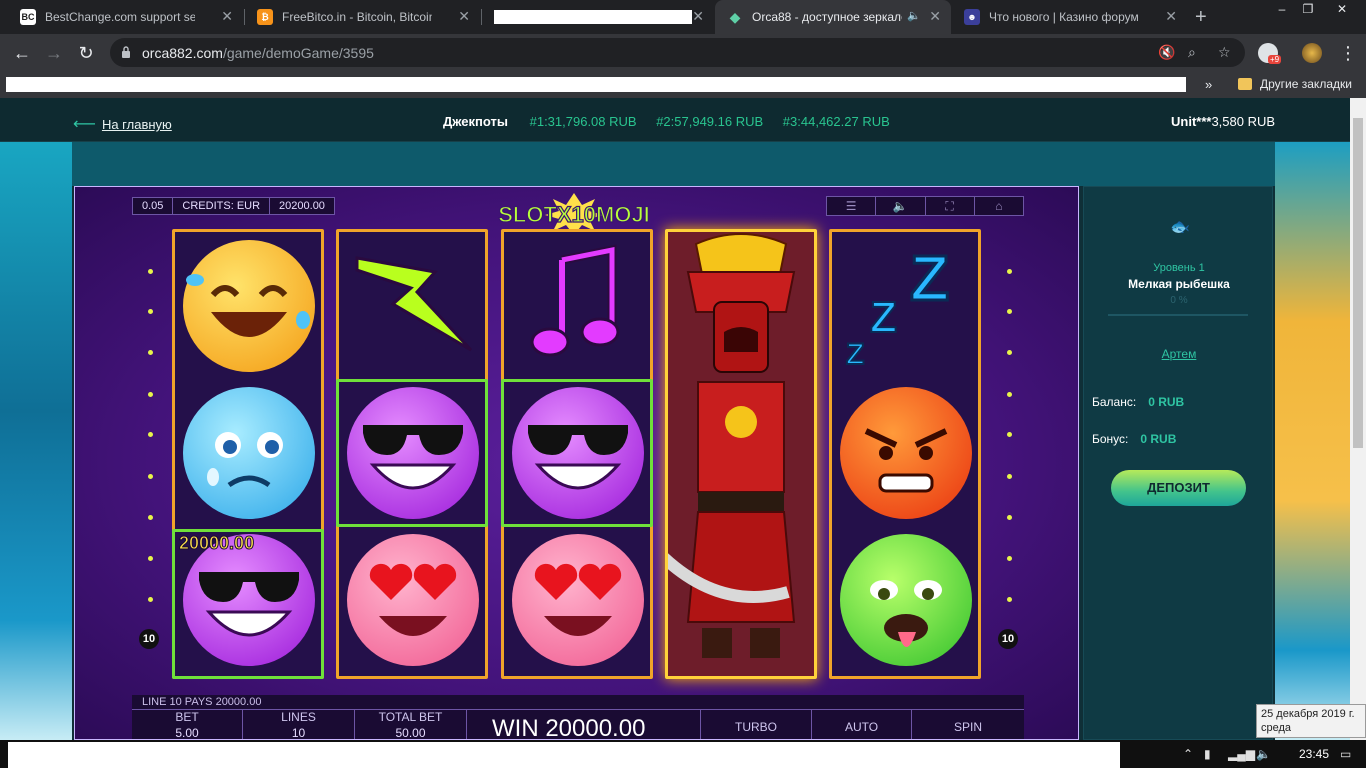 The height and width of the screenshot is (768, 1366). What do you see at coordinates (298, 53) in the screenshot?
I see `url-path: /game/demoGame/3595` at bounding box center [298, 53].